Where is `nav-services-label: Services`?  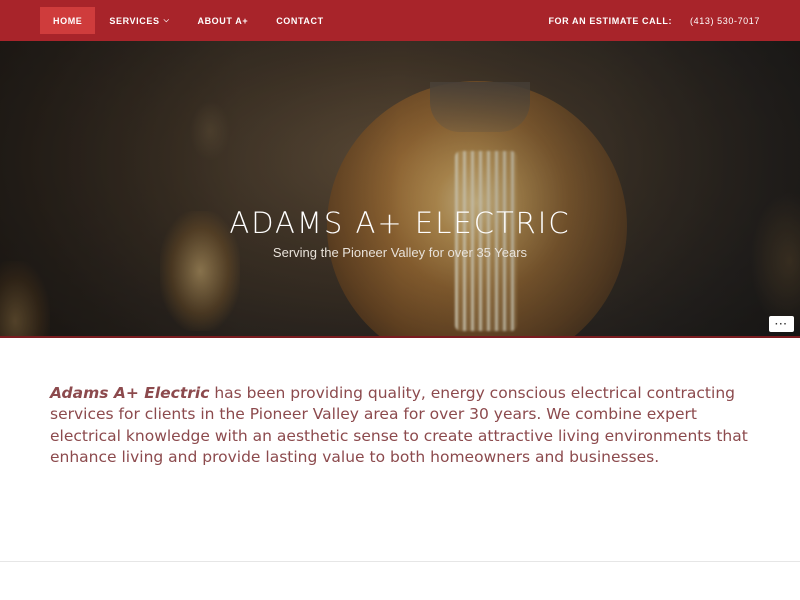 nav-services-label: Services is located at coordinates (134, 20).